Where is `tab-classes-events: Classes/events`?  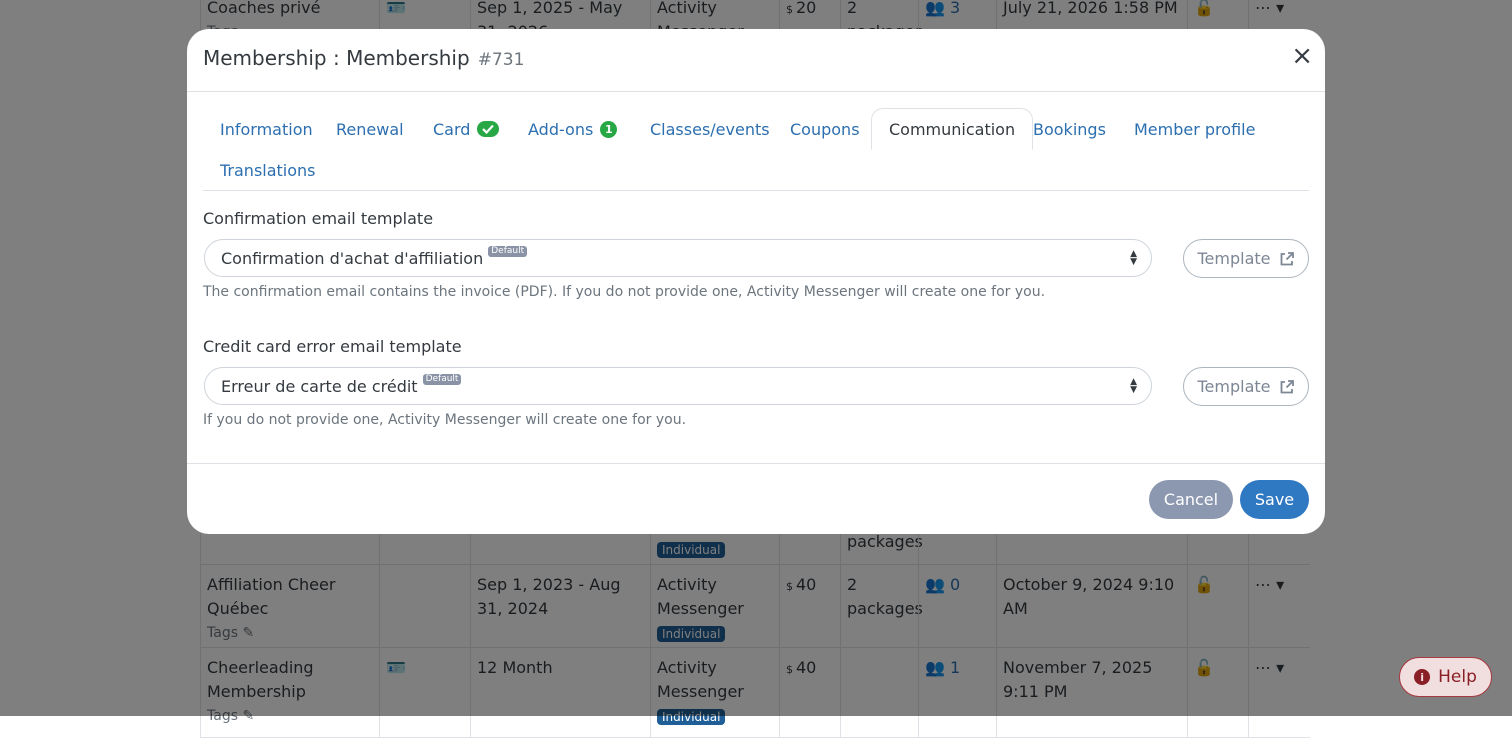
tab-classes-events: Classes/events is located at coordinates (710, 129).